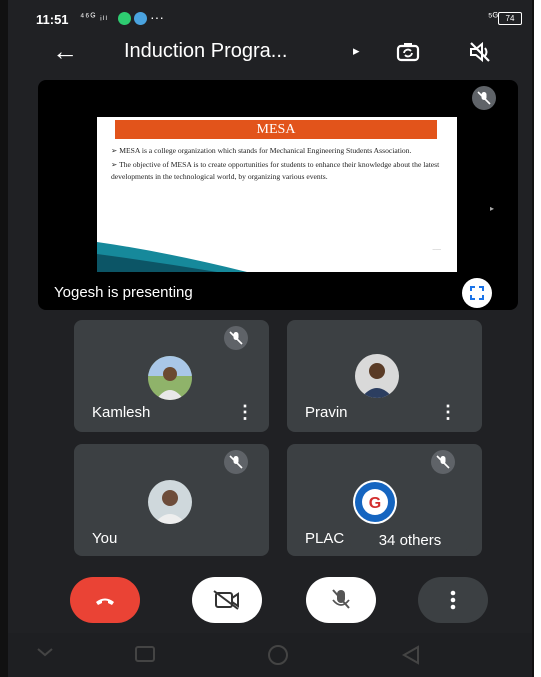  I want to click on presenter-label: Yogesh is presenting, so click(123, 292).